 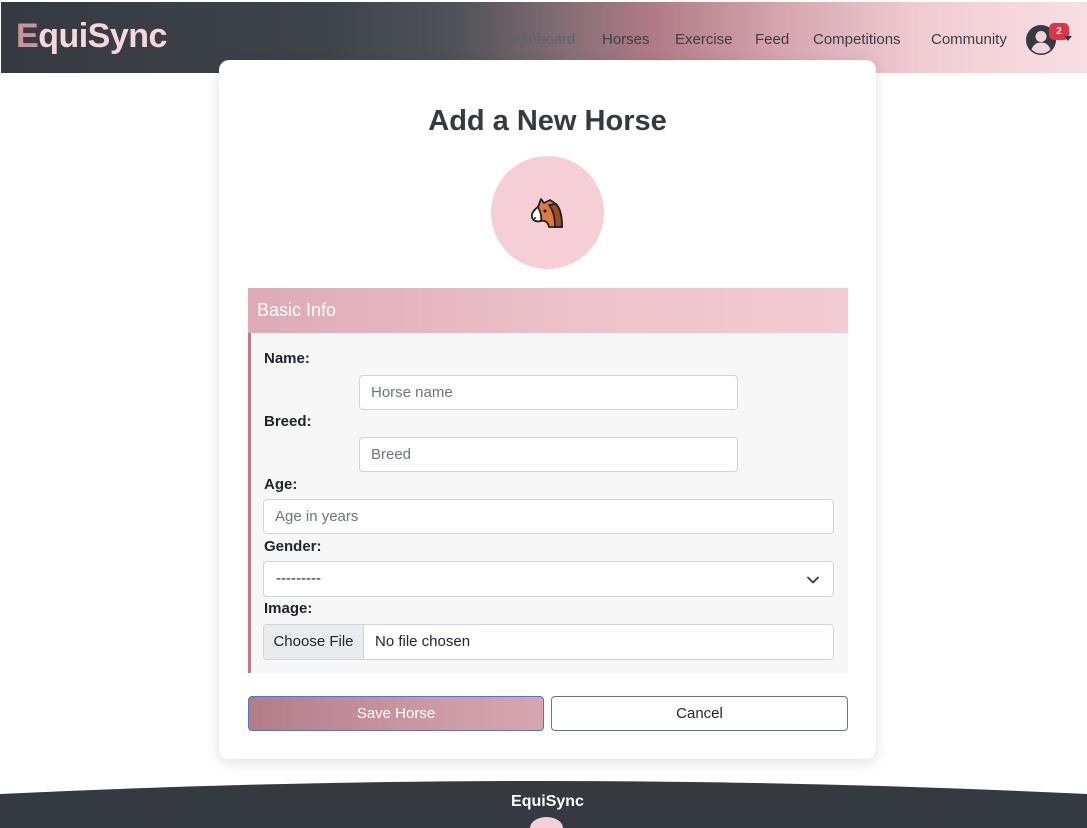 I want to click on choose-file-button: Choose File, so click(x=314, y=642).